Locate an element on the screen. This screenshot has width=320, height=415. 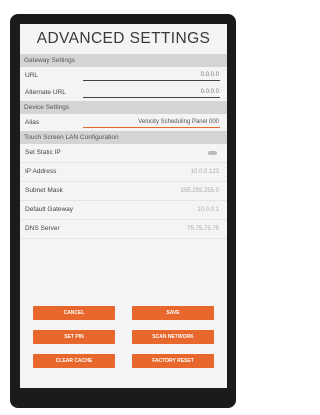
static-ip-toggle is located at coordinates (212, 153).